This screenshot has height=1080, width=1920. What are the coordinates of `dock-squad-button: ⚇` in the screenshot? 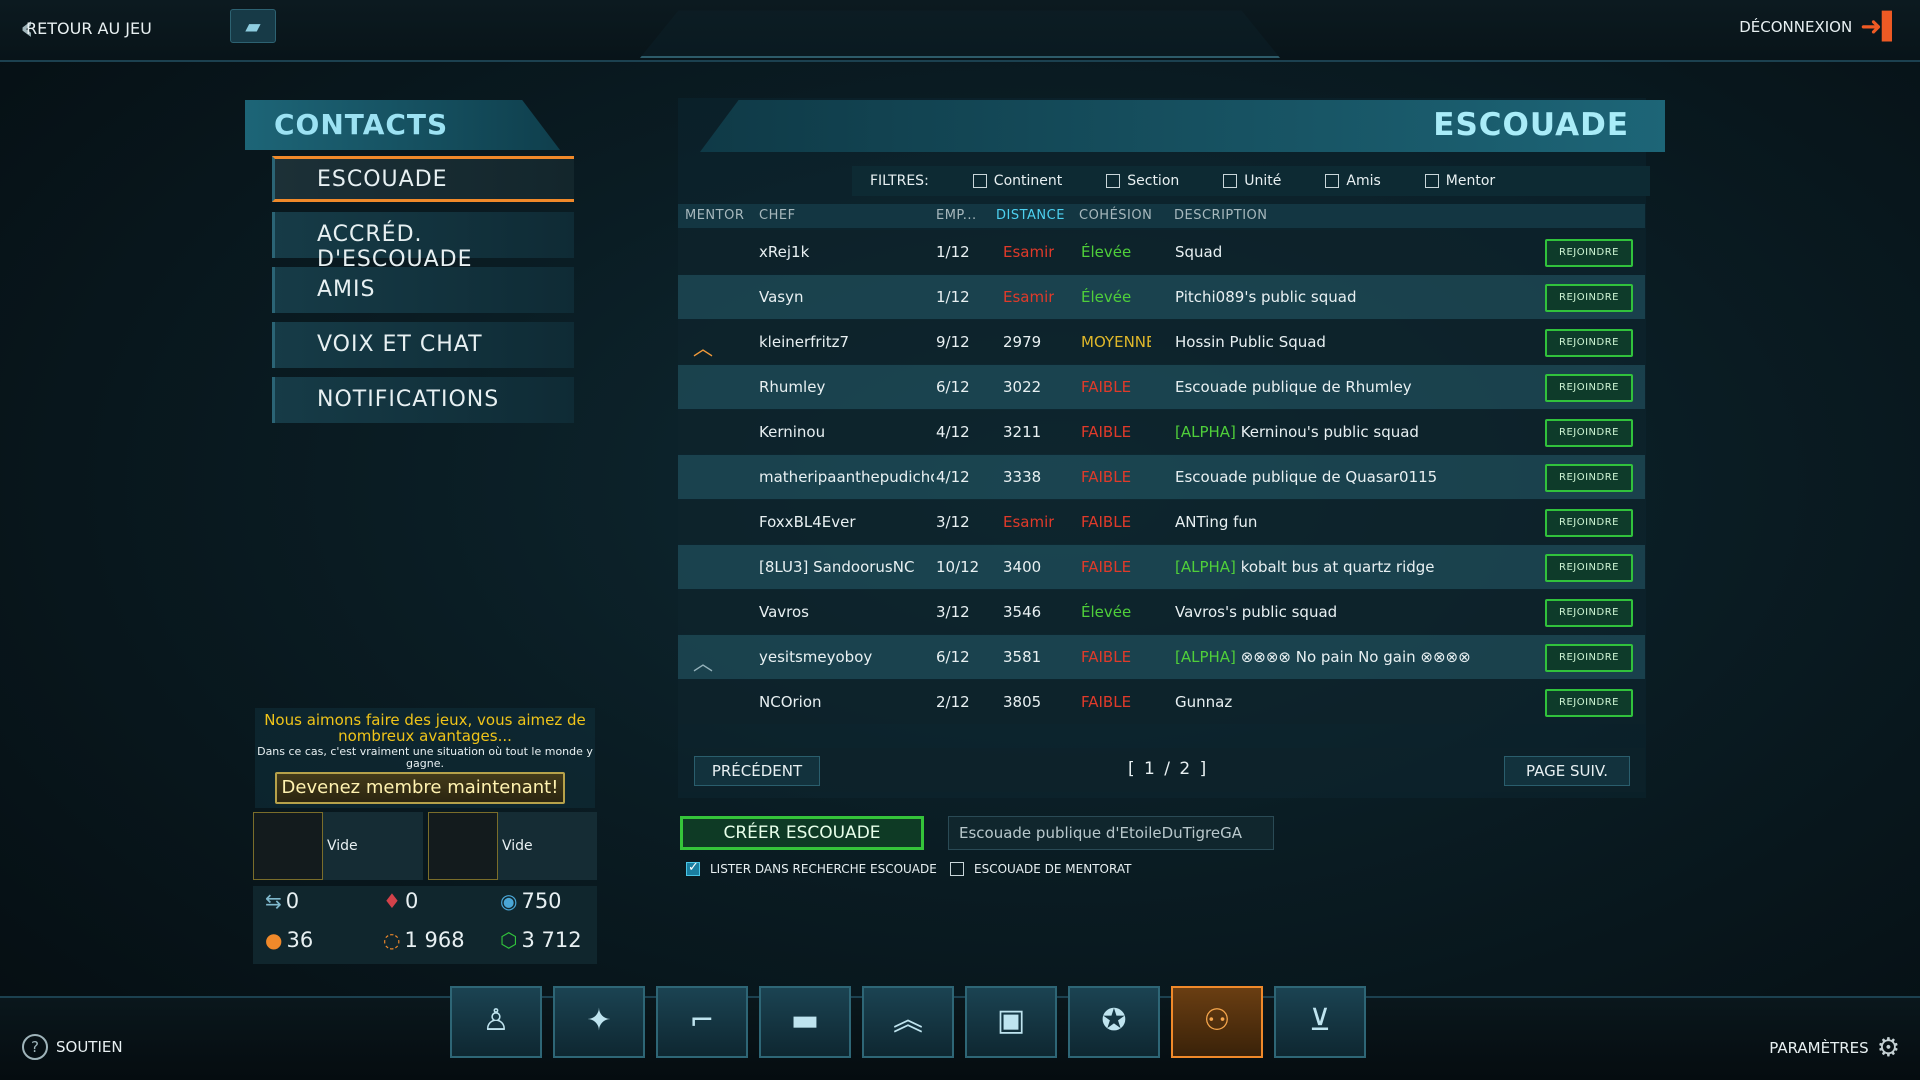 It's located at (1217, 1022).